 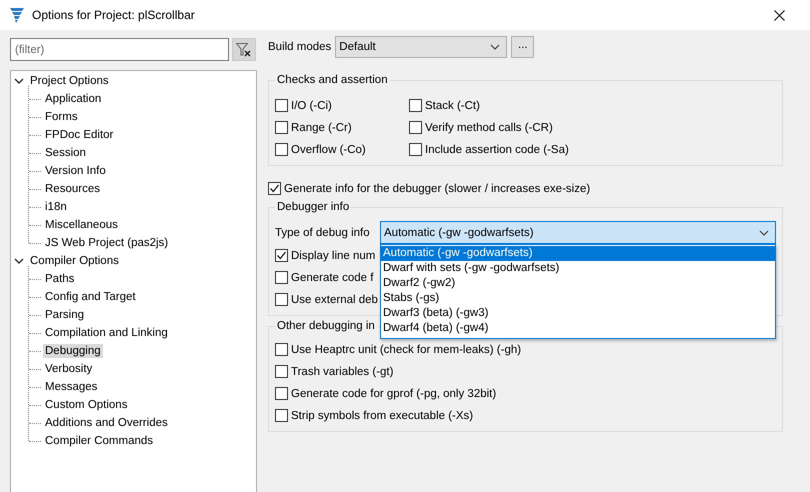 I want to click on build-modes-label: Build modes, so click(x=300, y=47).